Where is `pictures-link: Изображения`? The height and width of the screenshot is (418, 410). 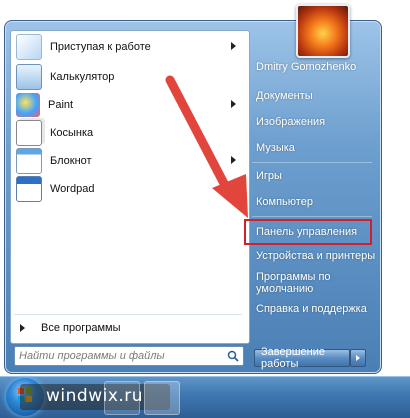 pictures-link: Изображения is located at coordinates (313, 122).